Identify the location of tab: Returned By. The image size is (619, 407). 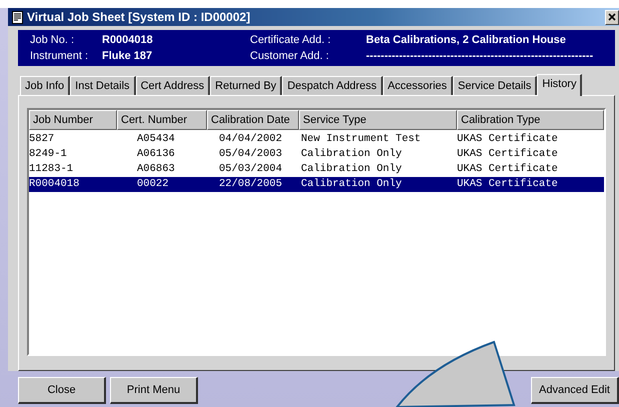
(246, 85).